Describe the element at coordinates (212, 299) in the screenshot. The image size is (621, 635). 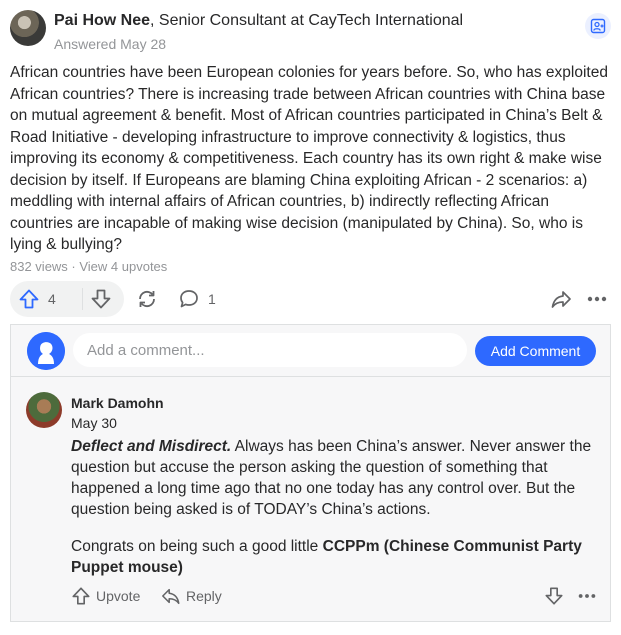
I see `comment-count: 1` at that location.